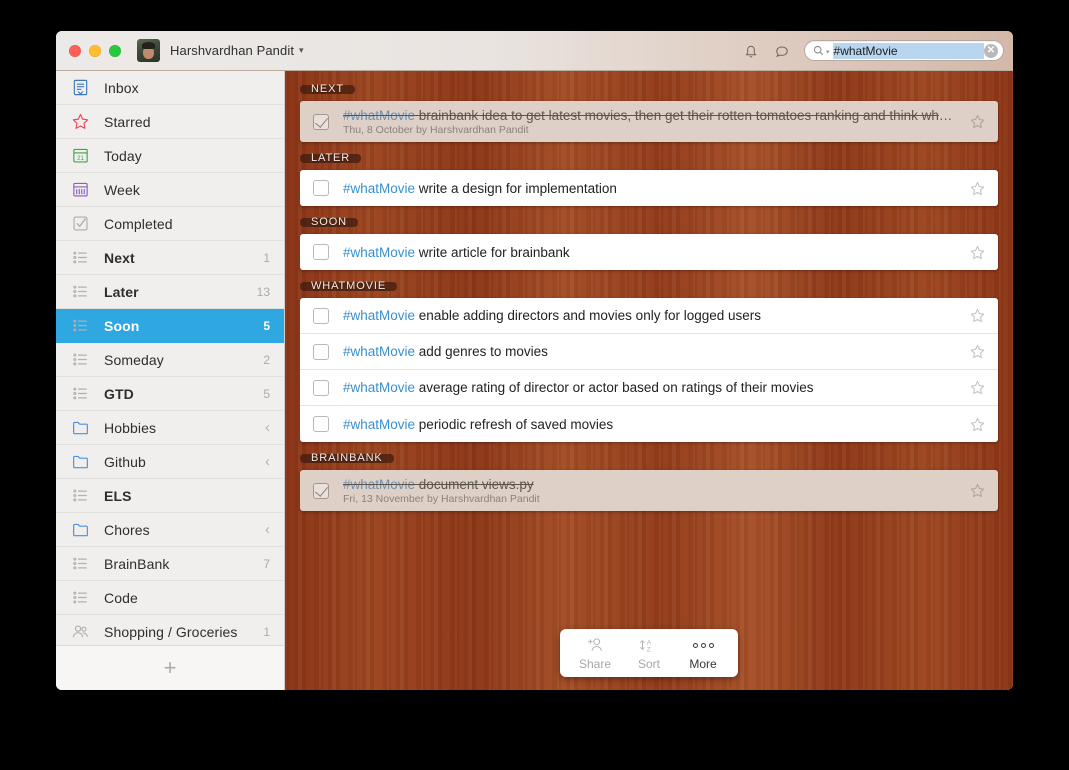 The image size is (1069, 770). Describe the element at coordinates (121, 597) in the screenshot. I see `sidebar-item-label: Code` at that location.